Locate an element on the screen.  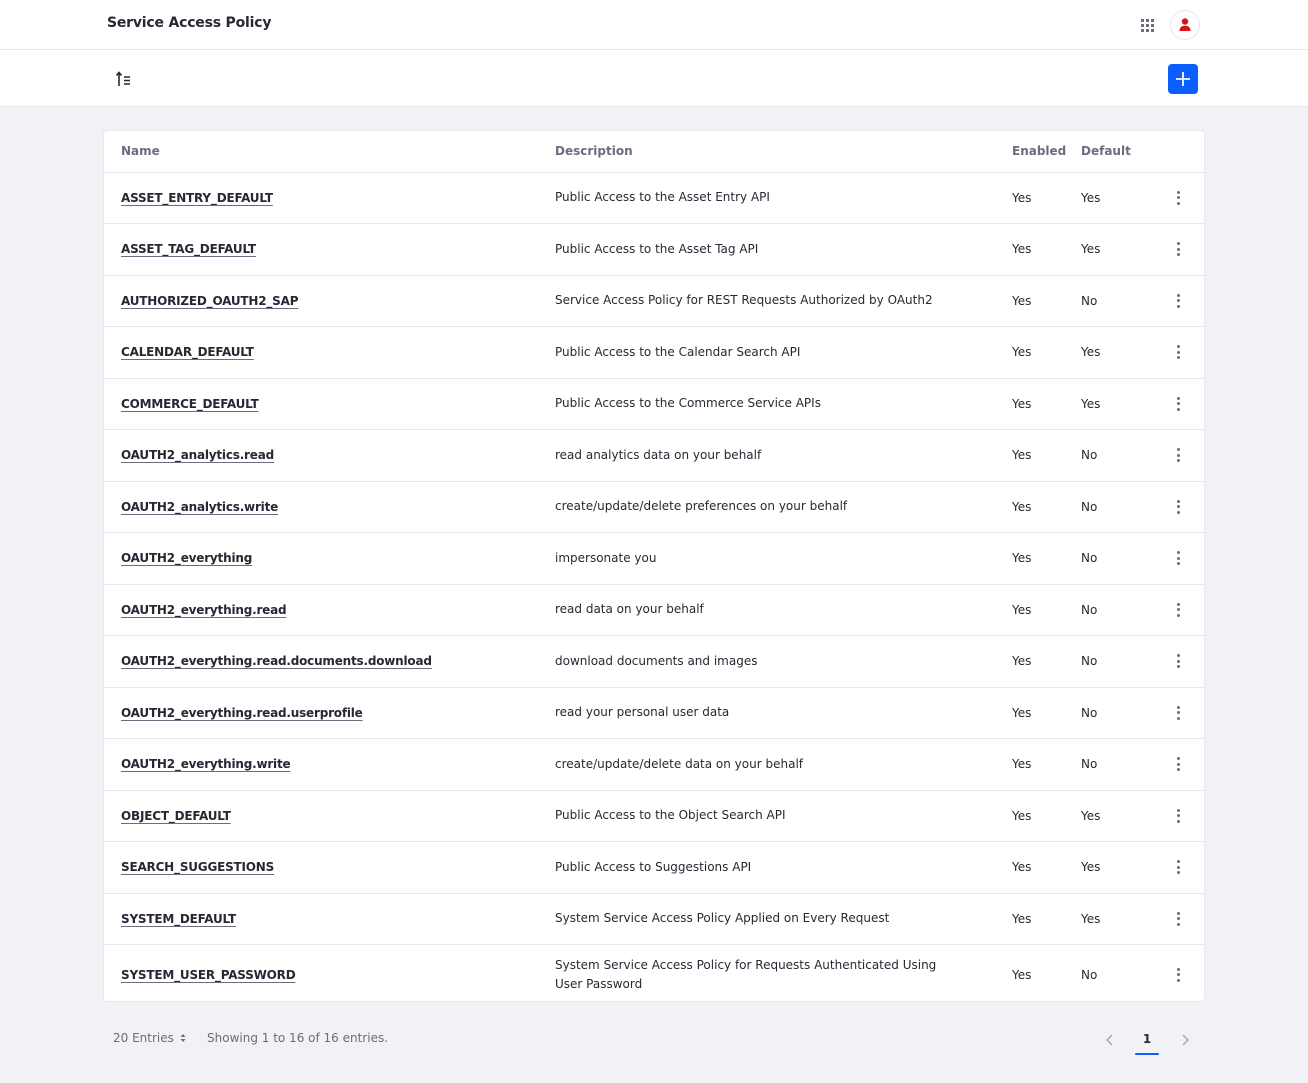
chevron-right-icon is located at coordinates (1186, 1040).